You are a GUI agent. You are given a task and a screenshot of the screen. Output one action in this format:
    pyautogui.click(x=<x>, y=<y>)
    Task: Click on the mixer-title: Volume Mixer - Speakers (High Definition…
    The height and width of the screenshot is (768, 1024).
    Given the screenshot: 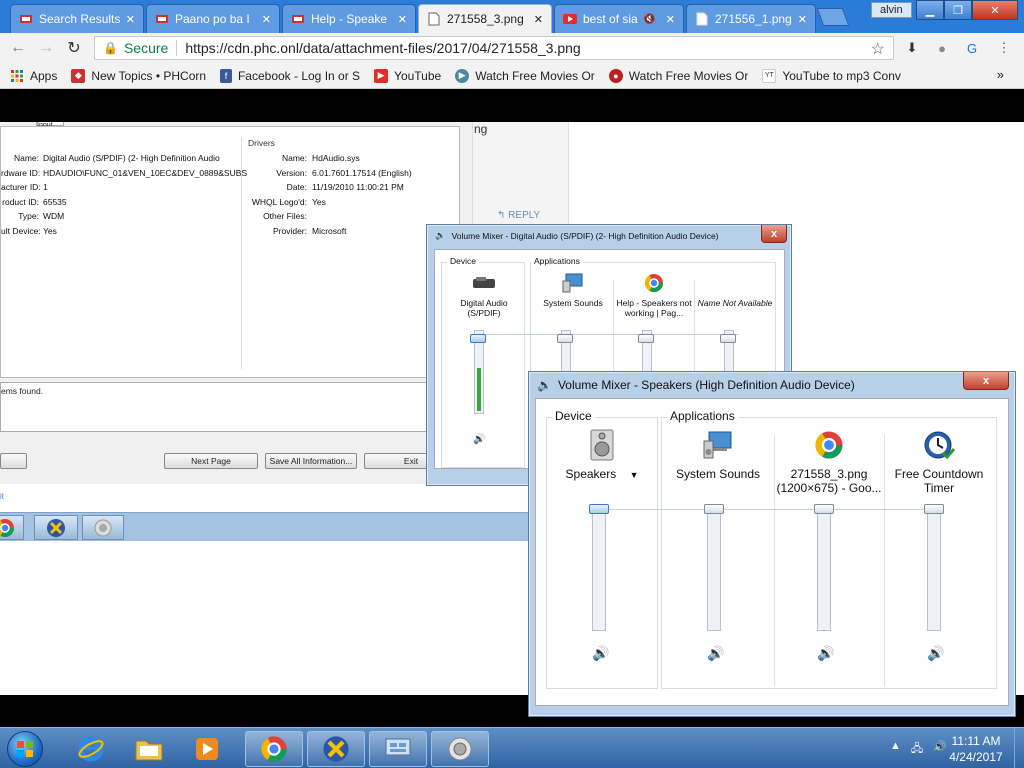 What is the action you would take?
    pyautogui.click(x=706, y=385)
    